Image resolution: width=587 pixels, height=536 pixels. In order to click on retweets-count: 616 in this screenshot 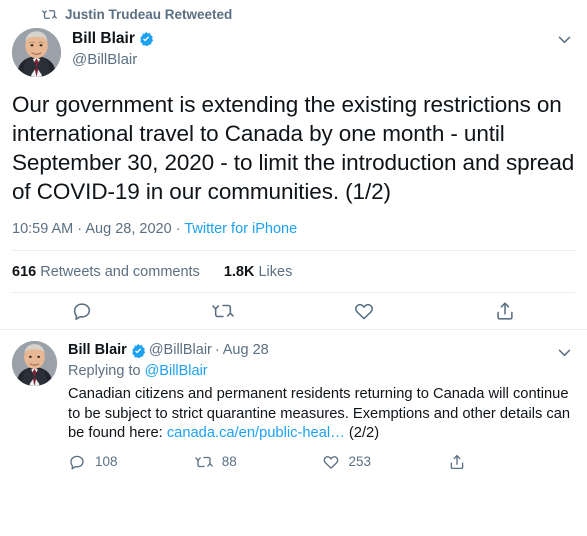, I will do `click(24, 272)`.